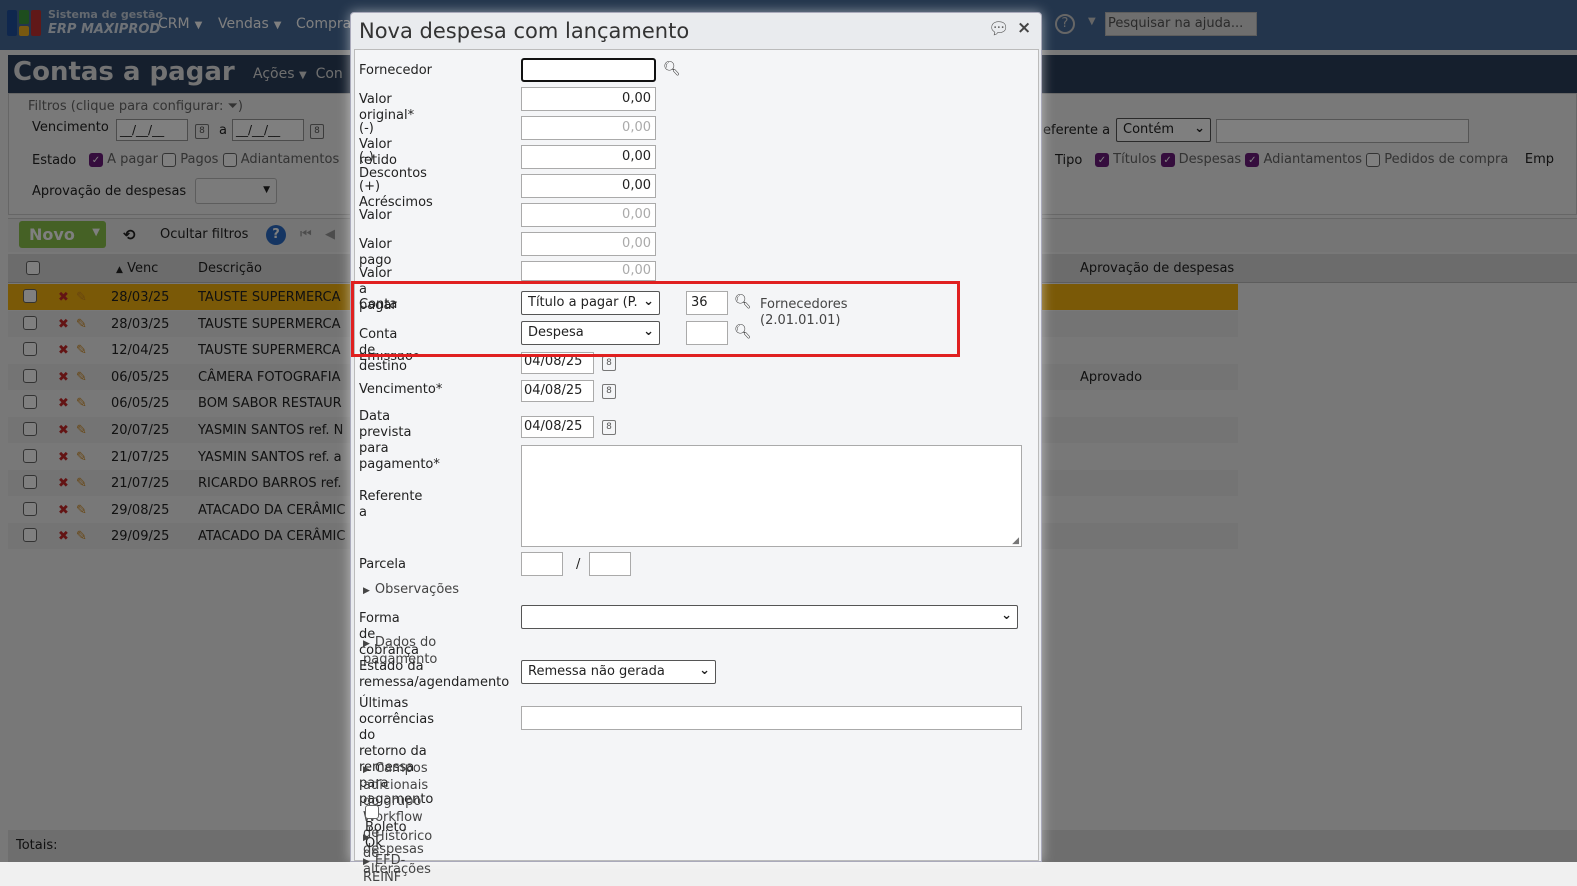 Image resolution: width=1577 pixels, height=886 pixels. What do you see at coordinates (588, 271) in the screenshot?
I see `valor-a-pagar-input: 0,00` at bounding box center [588, 271].